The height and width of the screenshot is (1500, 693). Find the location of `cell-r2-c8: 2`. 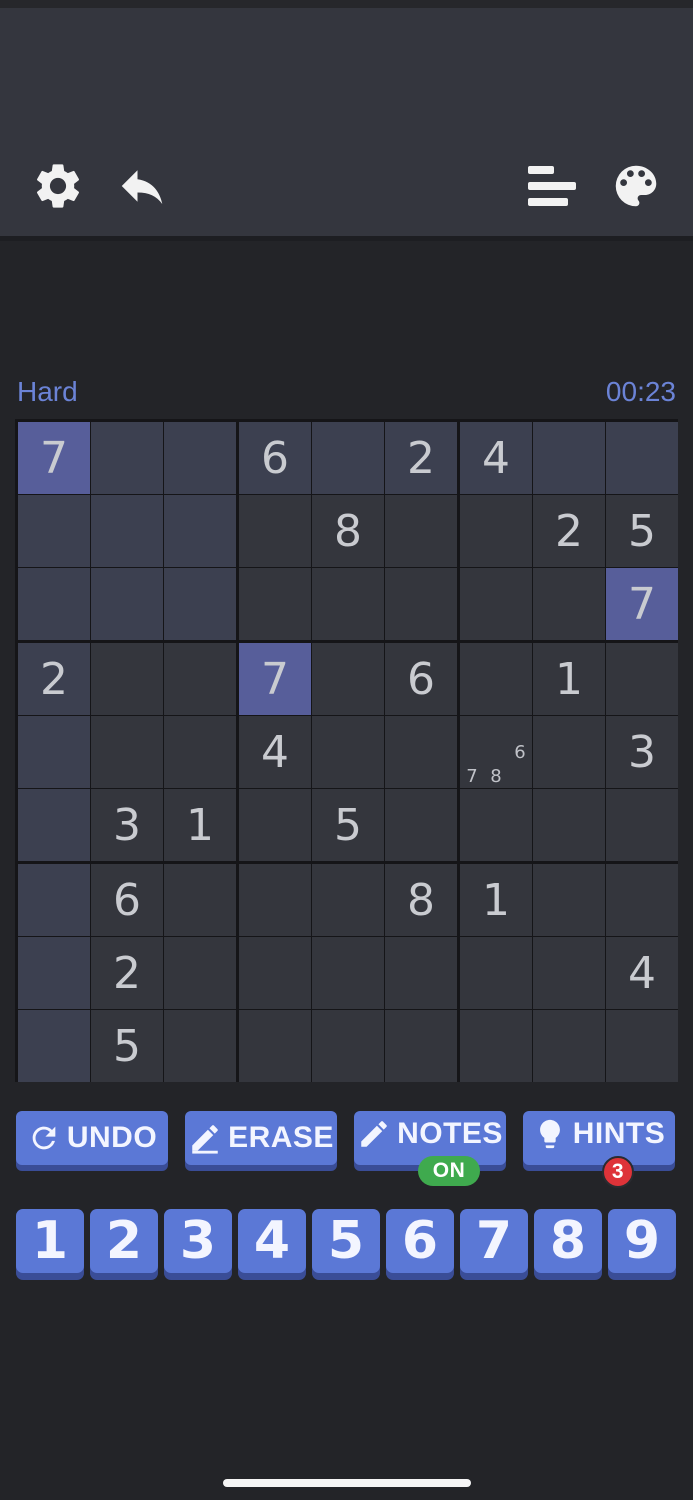

cell-r2-c8: 2 is located at coordinates (569, 531).